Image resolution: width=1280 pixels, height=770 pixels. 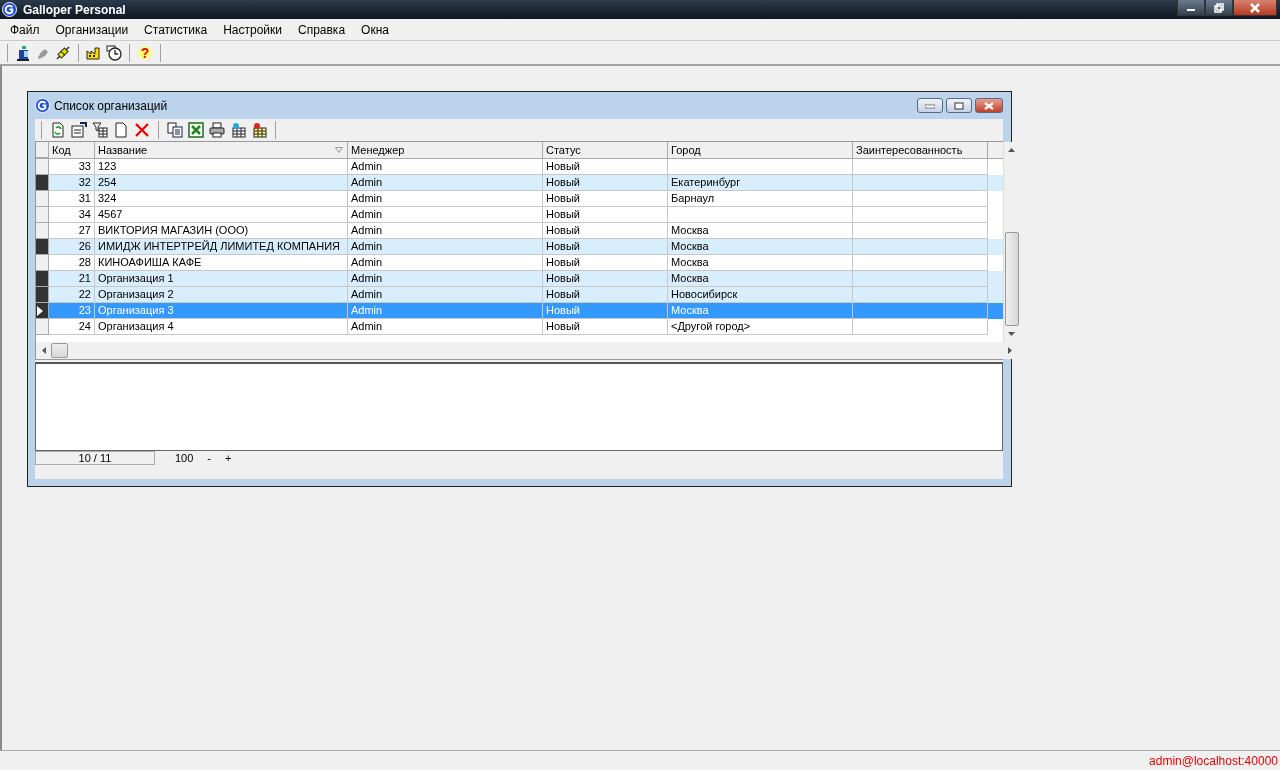 I want to click on printer-icon, so click(x=217, y=130).